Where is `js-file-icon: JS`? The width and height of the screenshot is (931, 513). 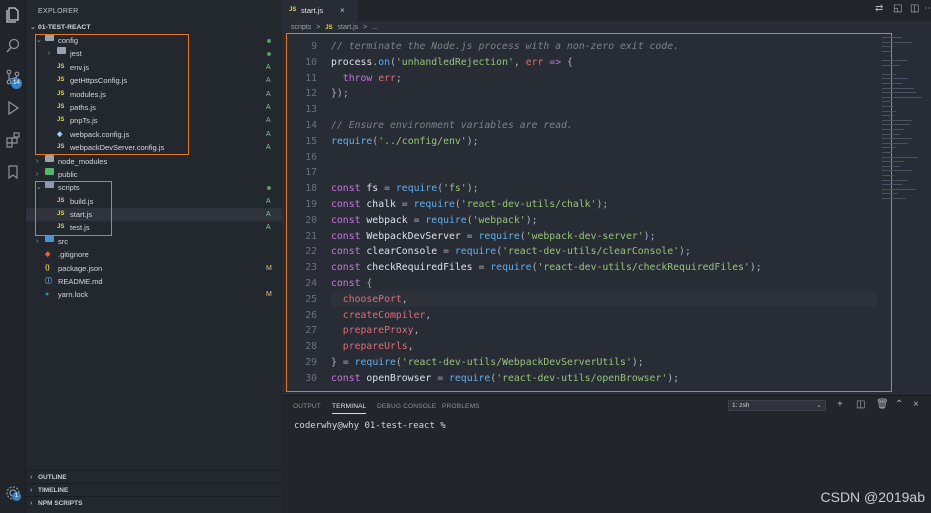 js-file-icon: JS is located at coordinates (293, 10).